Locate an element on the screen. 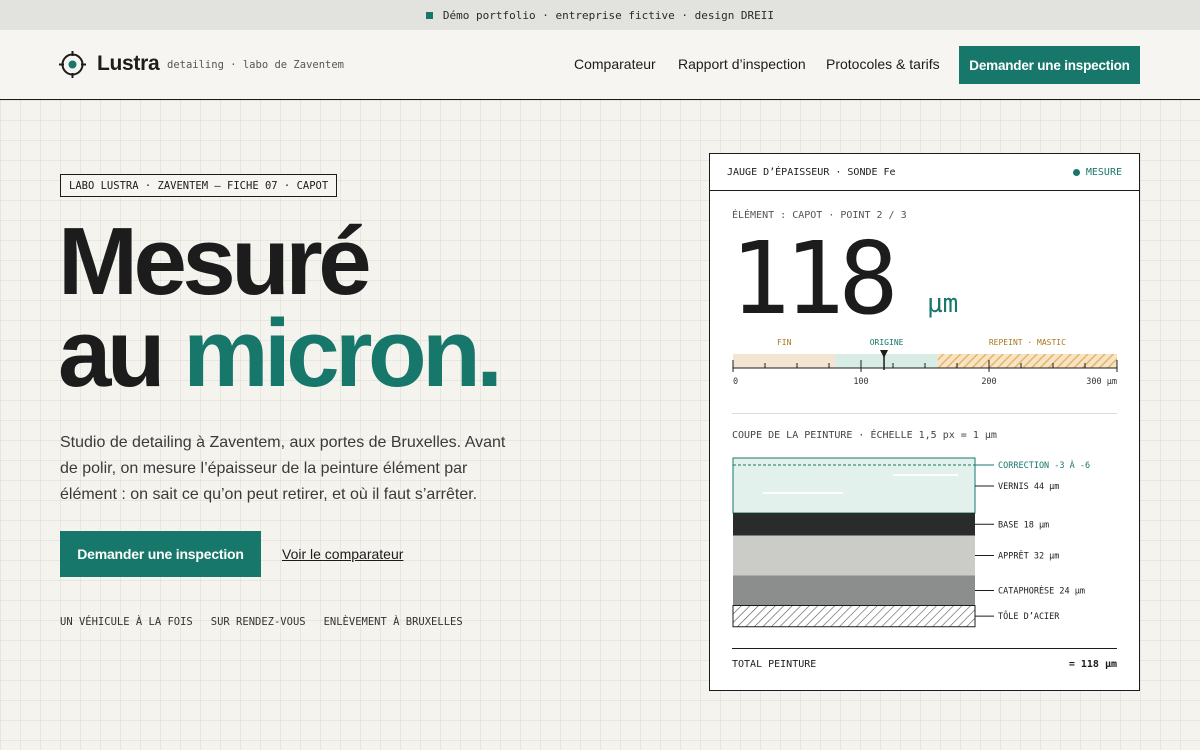  scale-tick-label: 0 is located at coordinates (735, 382).